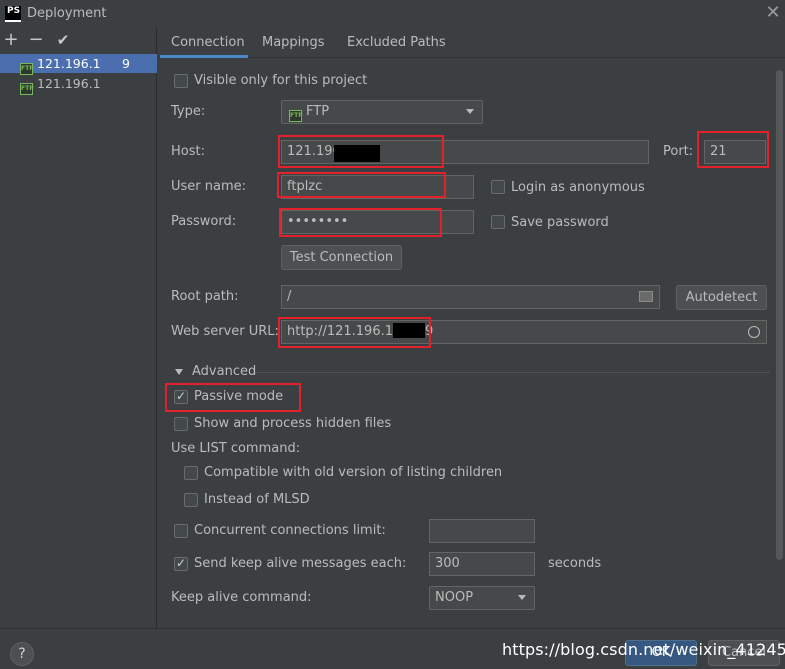 The width and height of the screenshot is (785, 669). Describe the element at coordinates (482, 598) in the screenshot. I see `keepalive-command-select: NOOP` at that location.